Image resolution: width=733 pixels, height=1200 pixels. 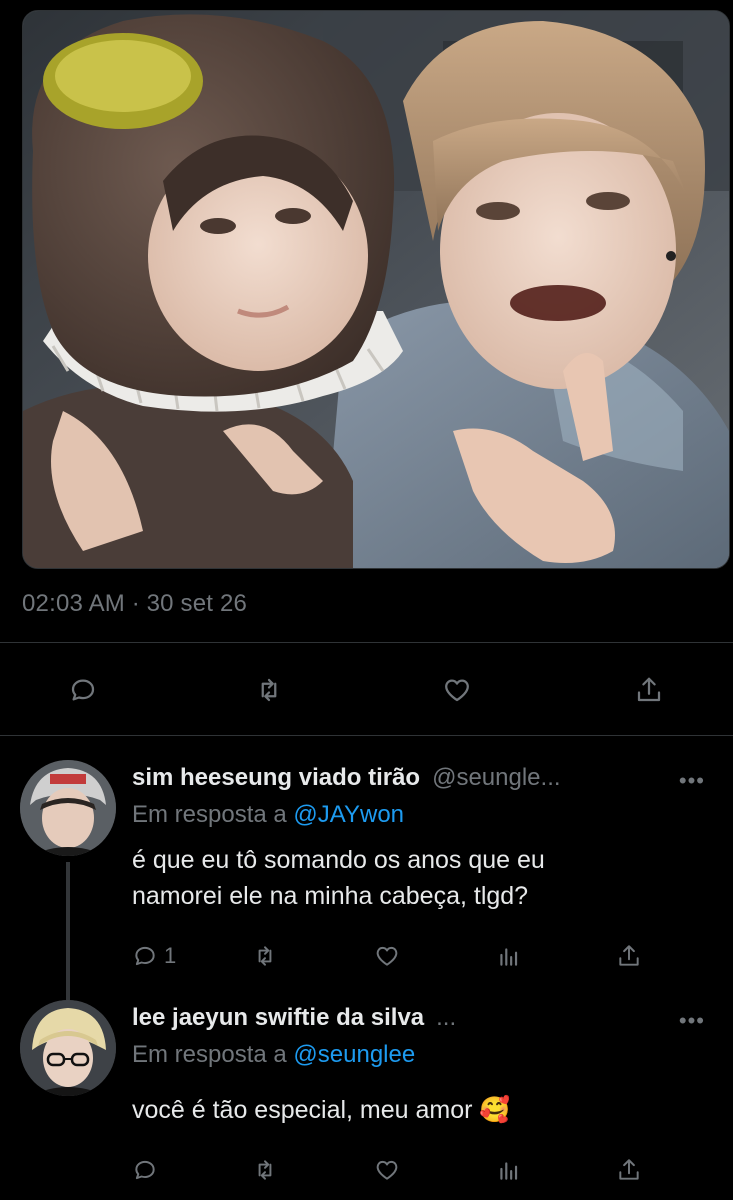 I want to click on author-name: lee jaeyun swiftie da silva, so click(x=278, y=1018).